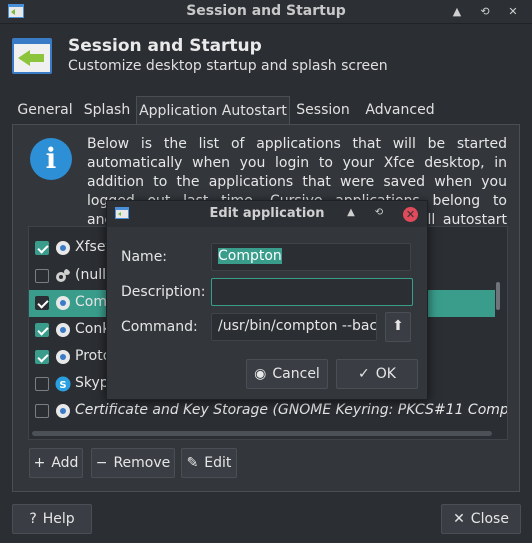 Image resolution: width=532 pixels, height=543 pixels. I want to click on dialog-minimize-icon: ▲, so click(351, 213).